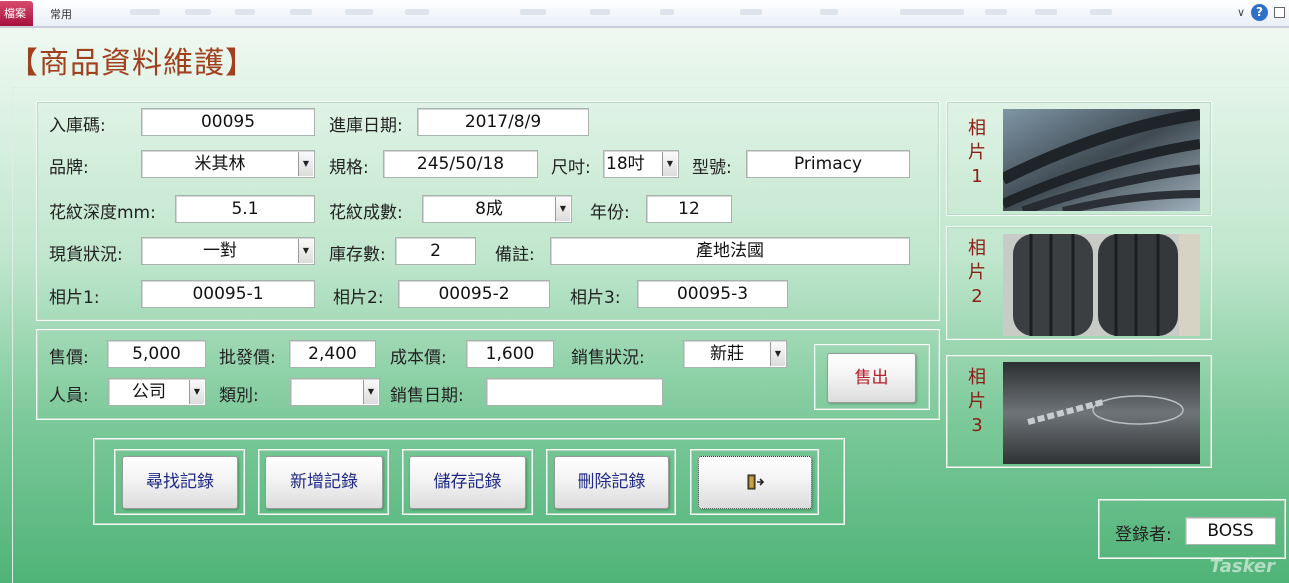 The width and height of the screenshot is (1289, 583). I want to click on wholesale-field: 2,400, so click(332, 354).